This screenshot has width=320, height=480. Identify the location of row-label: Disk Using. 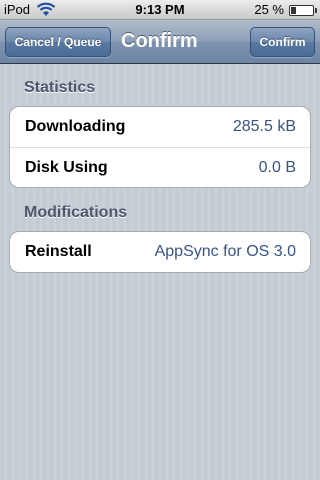
(66, 167).